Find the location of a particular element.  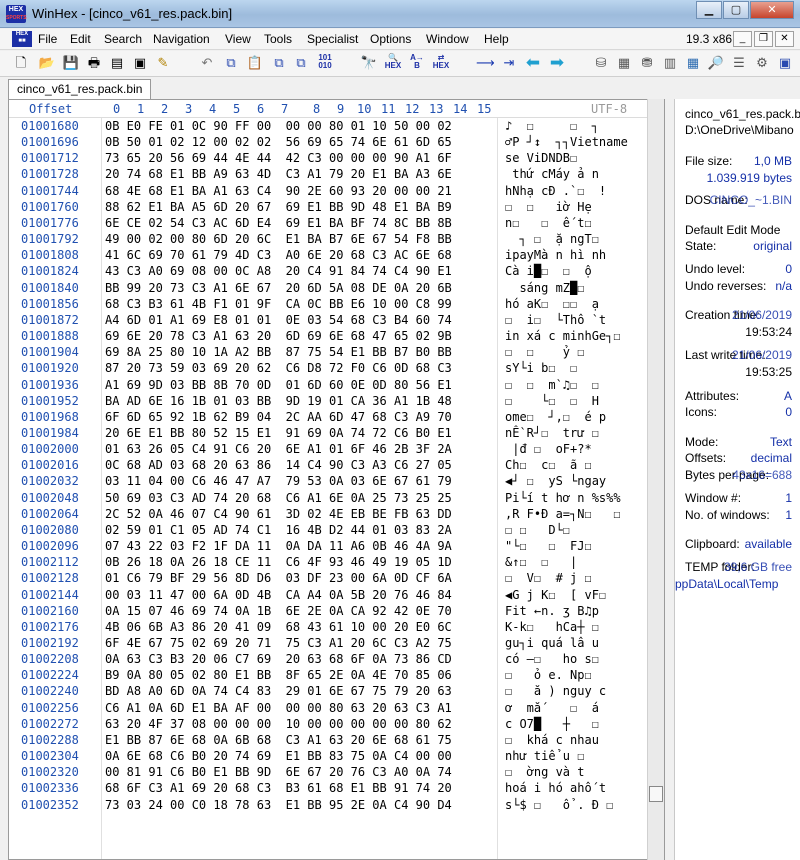

menu-view: View is located at coordinates (238, 39).